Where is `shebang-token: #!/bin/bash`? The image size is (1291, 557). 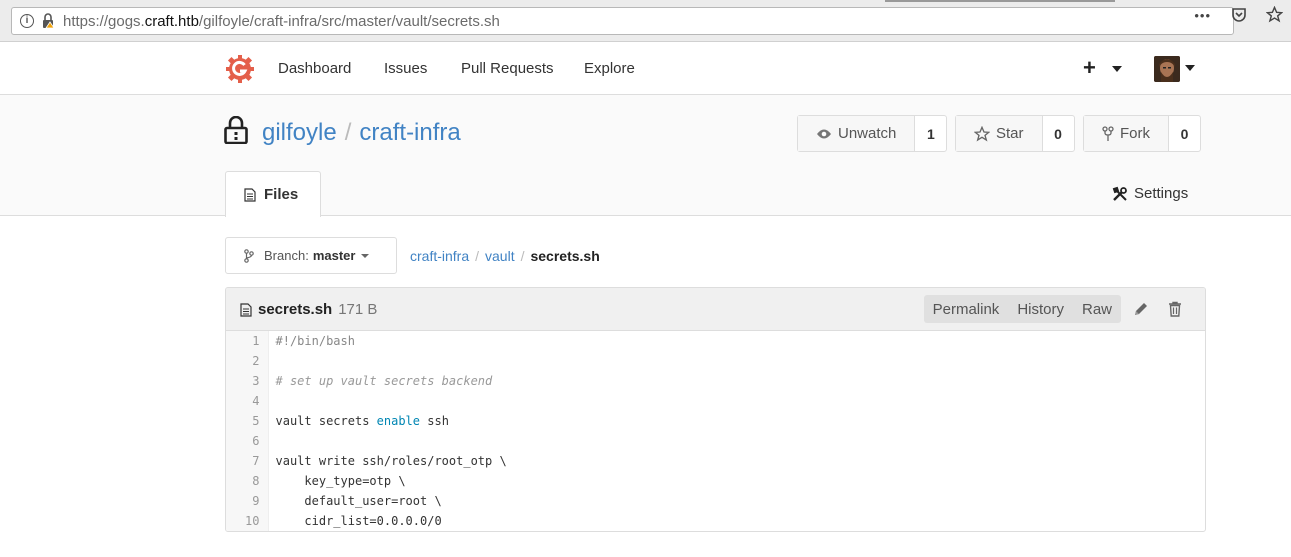 shebang-token: #!/bin/bash is located at coordinates (315, 341).